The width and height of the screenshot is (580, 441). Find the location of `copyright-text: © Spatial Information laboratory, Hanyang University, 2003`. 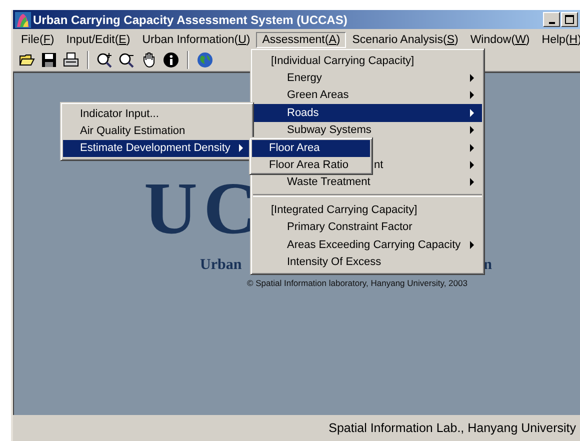

copyright-text: © Spatial Information laboratory, Hanyang University, 2003 is located at coordinates (357, 283).